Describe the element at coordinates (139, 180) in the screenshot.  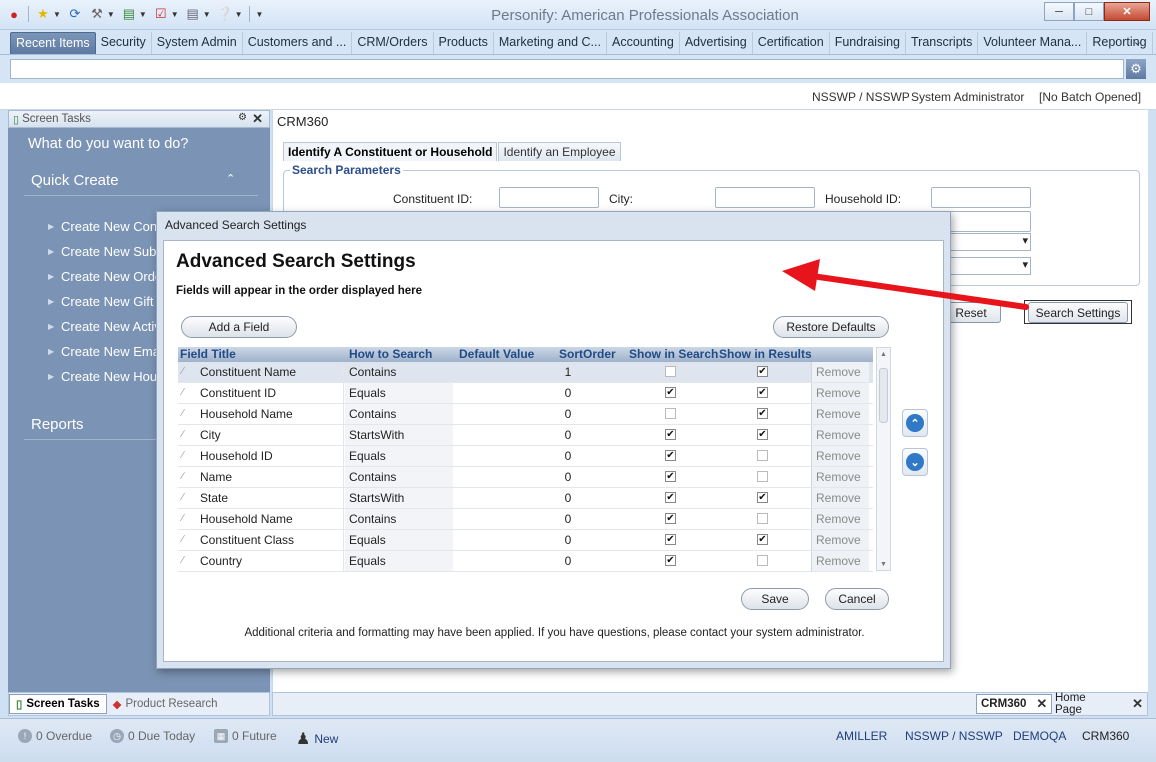
I see `quick-create-header: Quick Create ⌃` at that location.